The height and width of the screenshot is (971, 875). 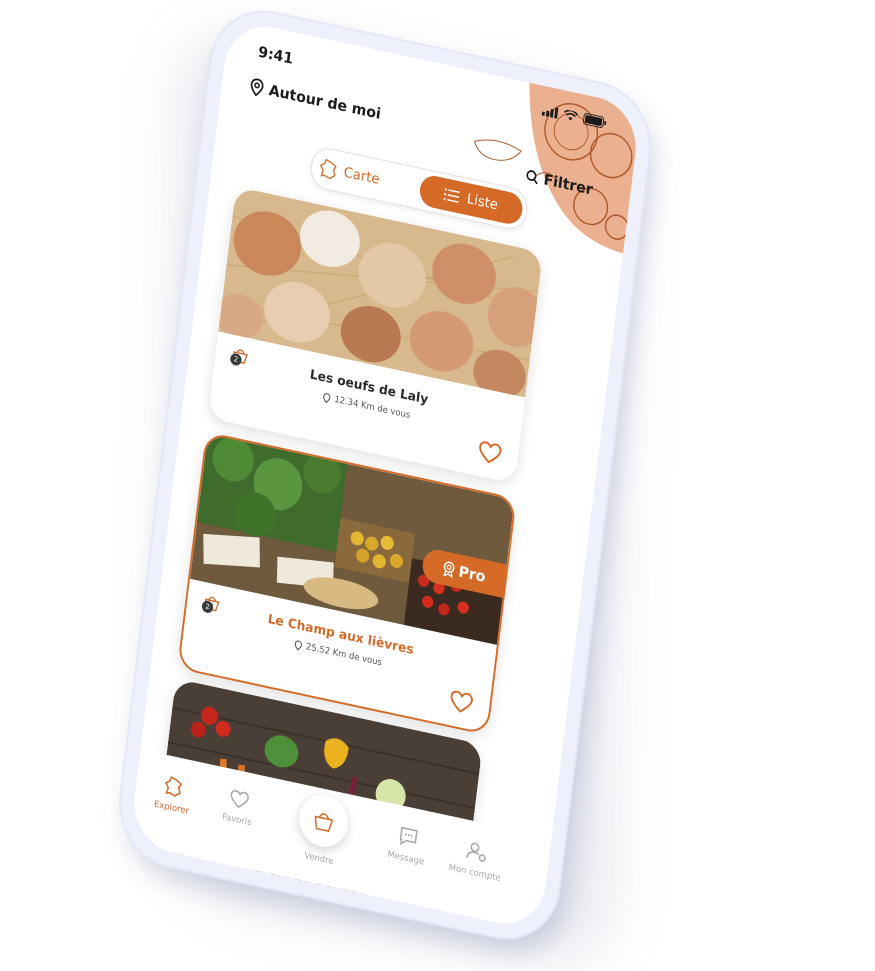 I want to click on sell-button, so click(x=323, y=821).